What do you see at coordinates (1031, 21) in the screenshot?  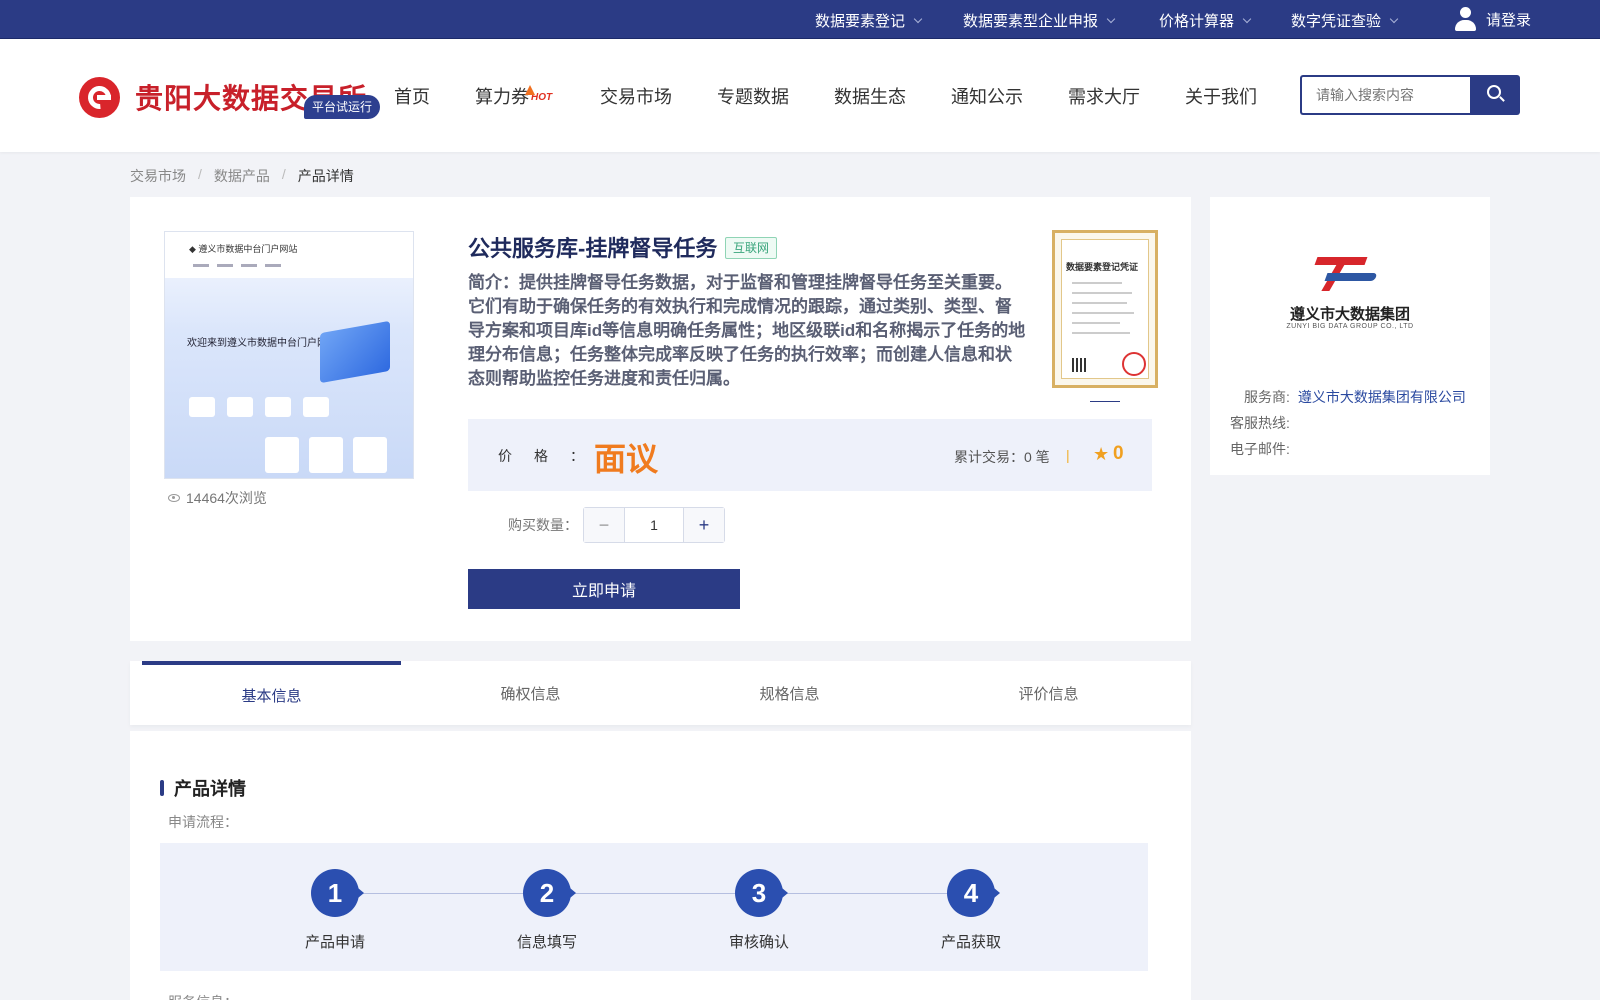 I see `topbar-link-label: 数据要素型企业申报` at bounding box center [1031, 21].